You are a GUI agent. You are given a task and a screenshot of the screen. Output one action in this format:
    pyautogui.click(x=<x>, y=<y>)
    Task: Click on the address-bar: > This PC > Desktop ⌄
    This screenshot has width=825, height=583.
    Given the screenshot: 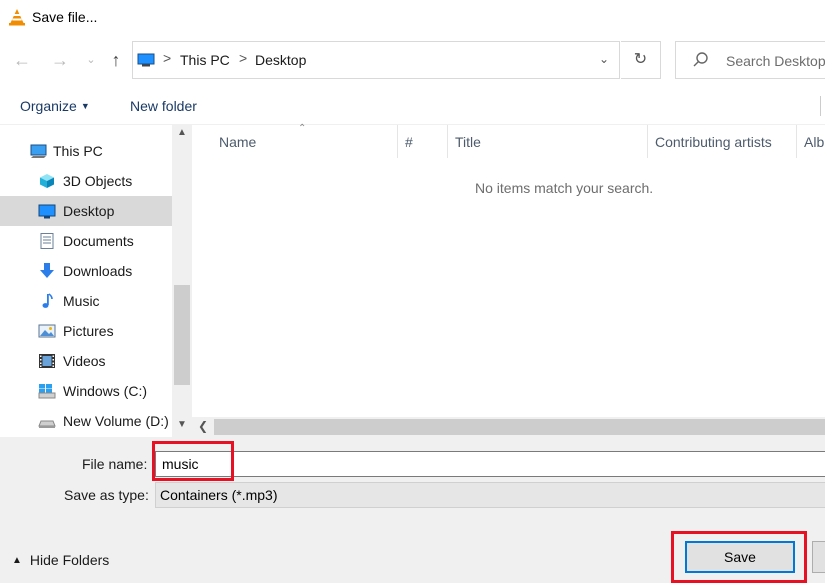 What is the action you would take?
    pyautogui.click(x=376, y=60)
    